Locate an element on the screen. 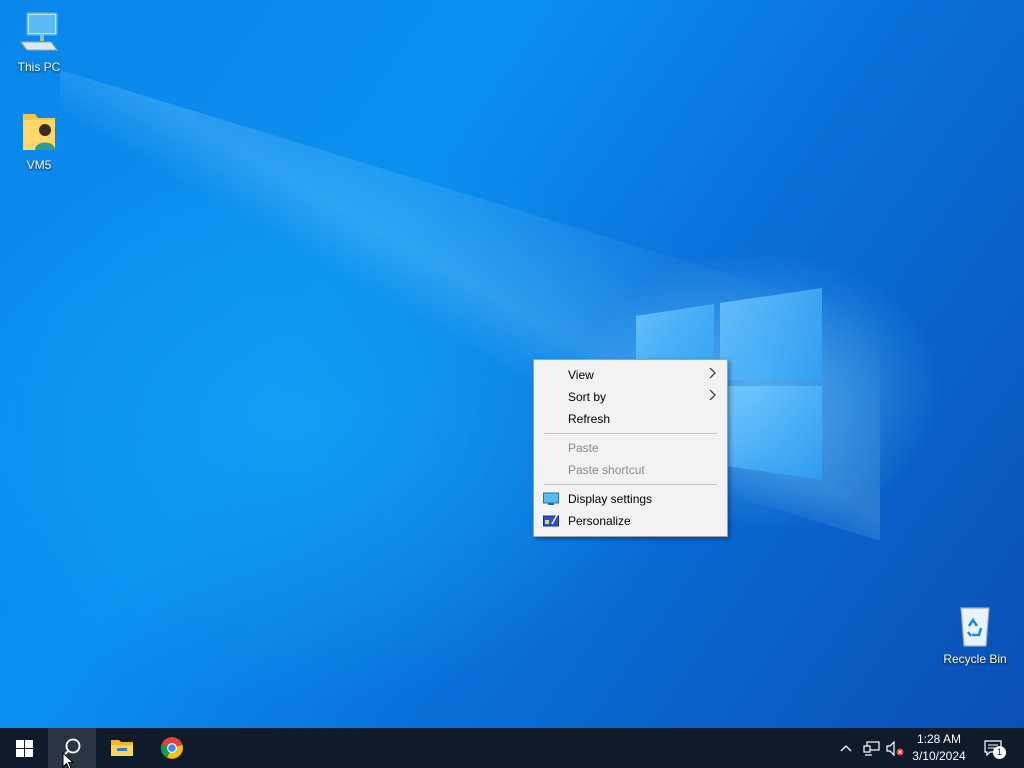 The image size is (1024, 768). windows-logo-icon is located at coordinates (24, 748).